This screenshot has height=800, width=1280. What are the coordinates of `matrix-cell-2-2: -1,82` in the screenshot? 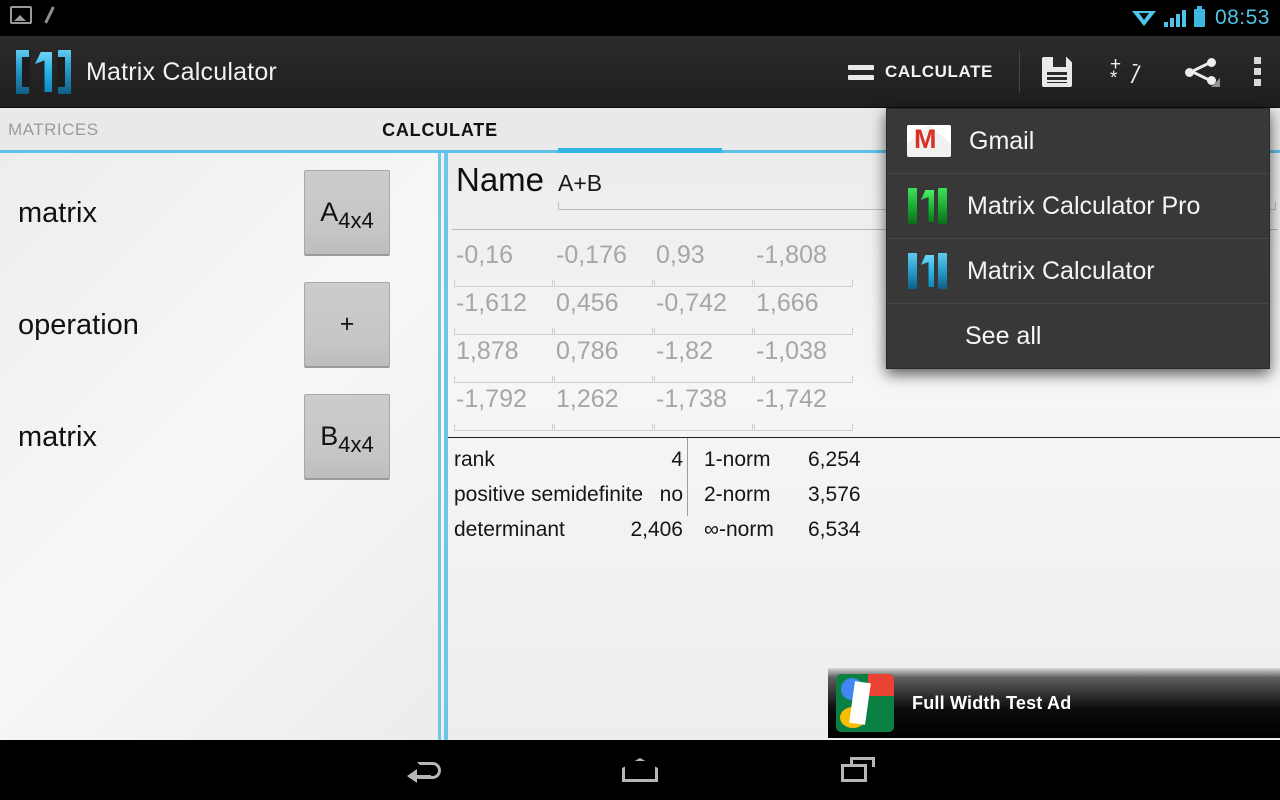 It's located at (703, 359).